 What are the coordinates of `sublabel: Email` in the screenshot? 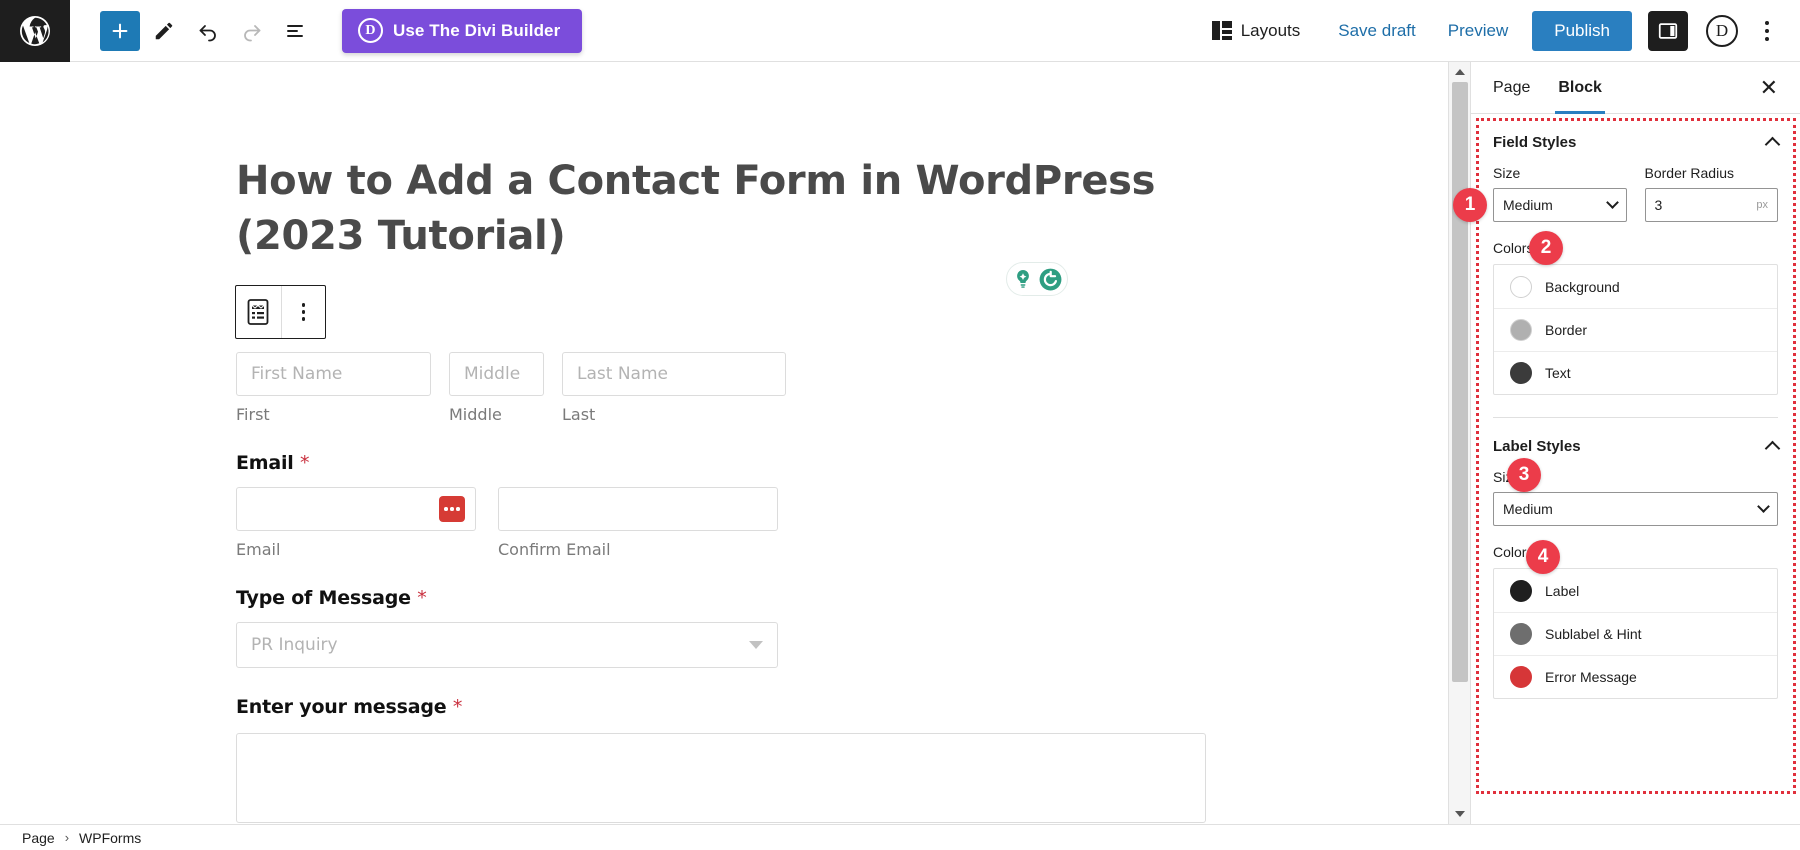 It's located at (258, 549).